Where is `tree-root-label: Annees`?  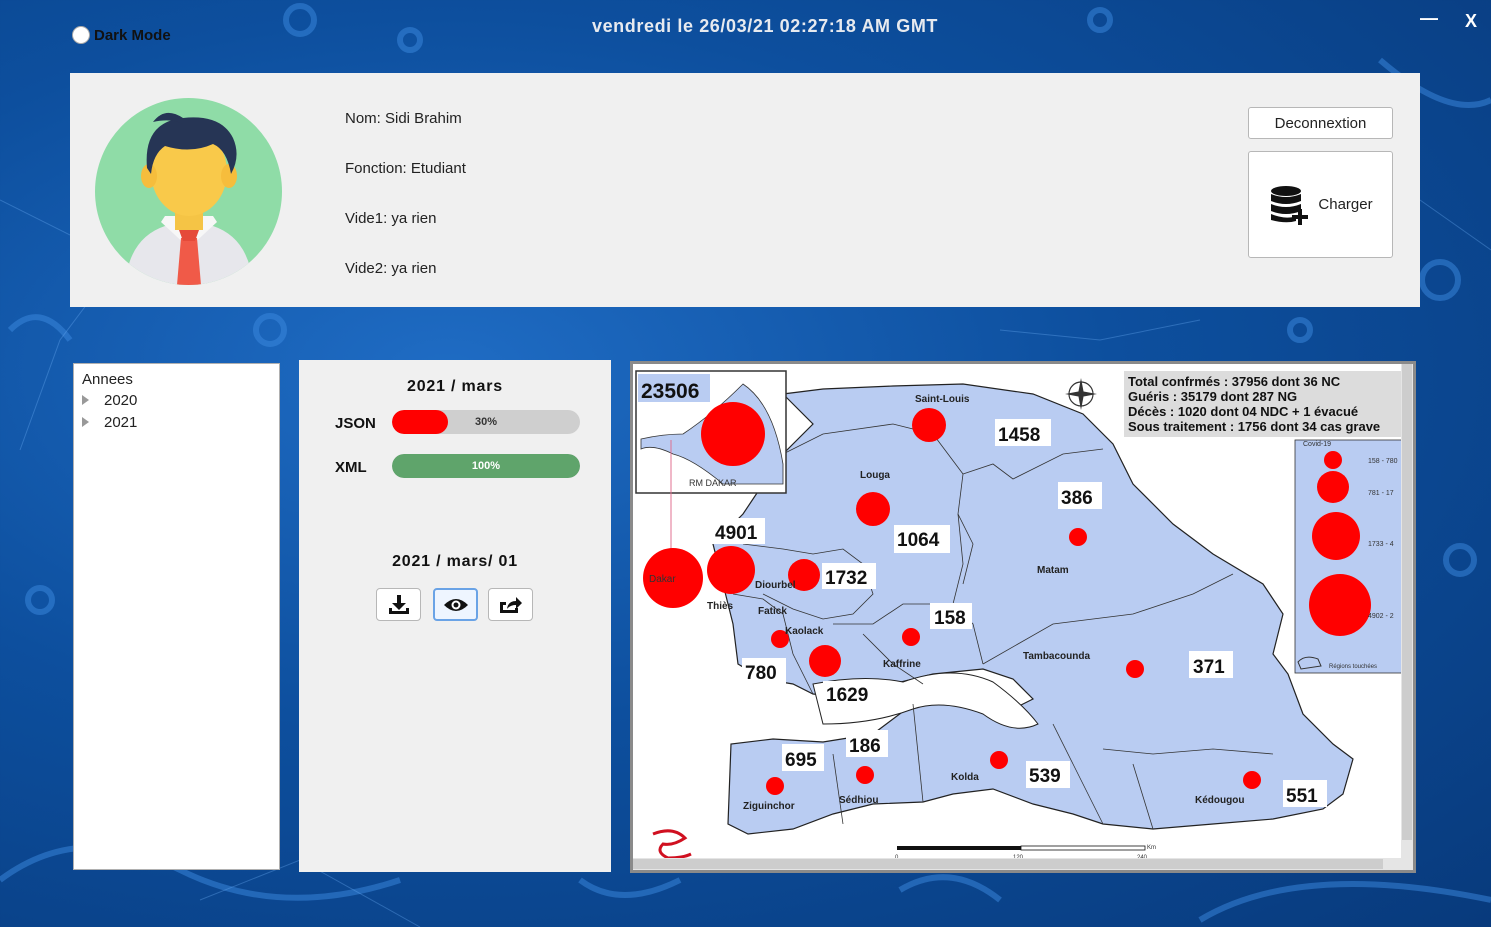 tree-root-label: Annees is located at coordinates (107, 379).